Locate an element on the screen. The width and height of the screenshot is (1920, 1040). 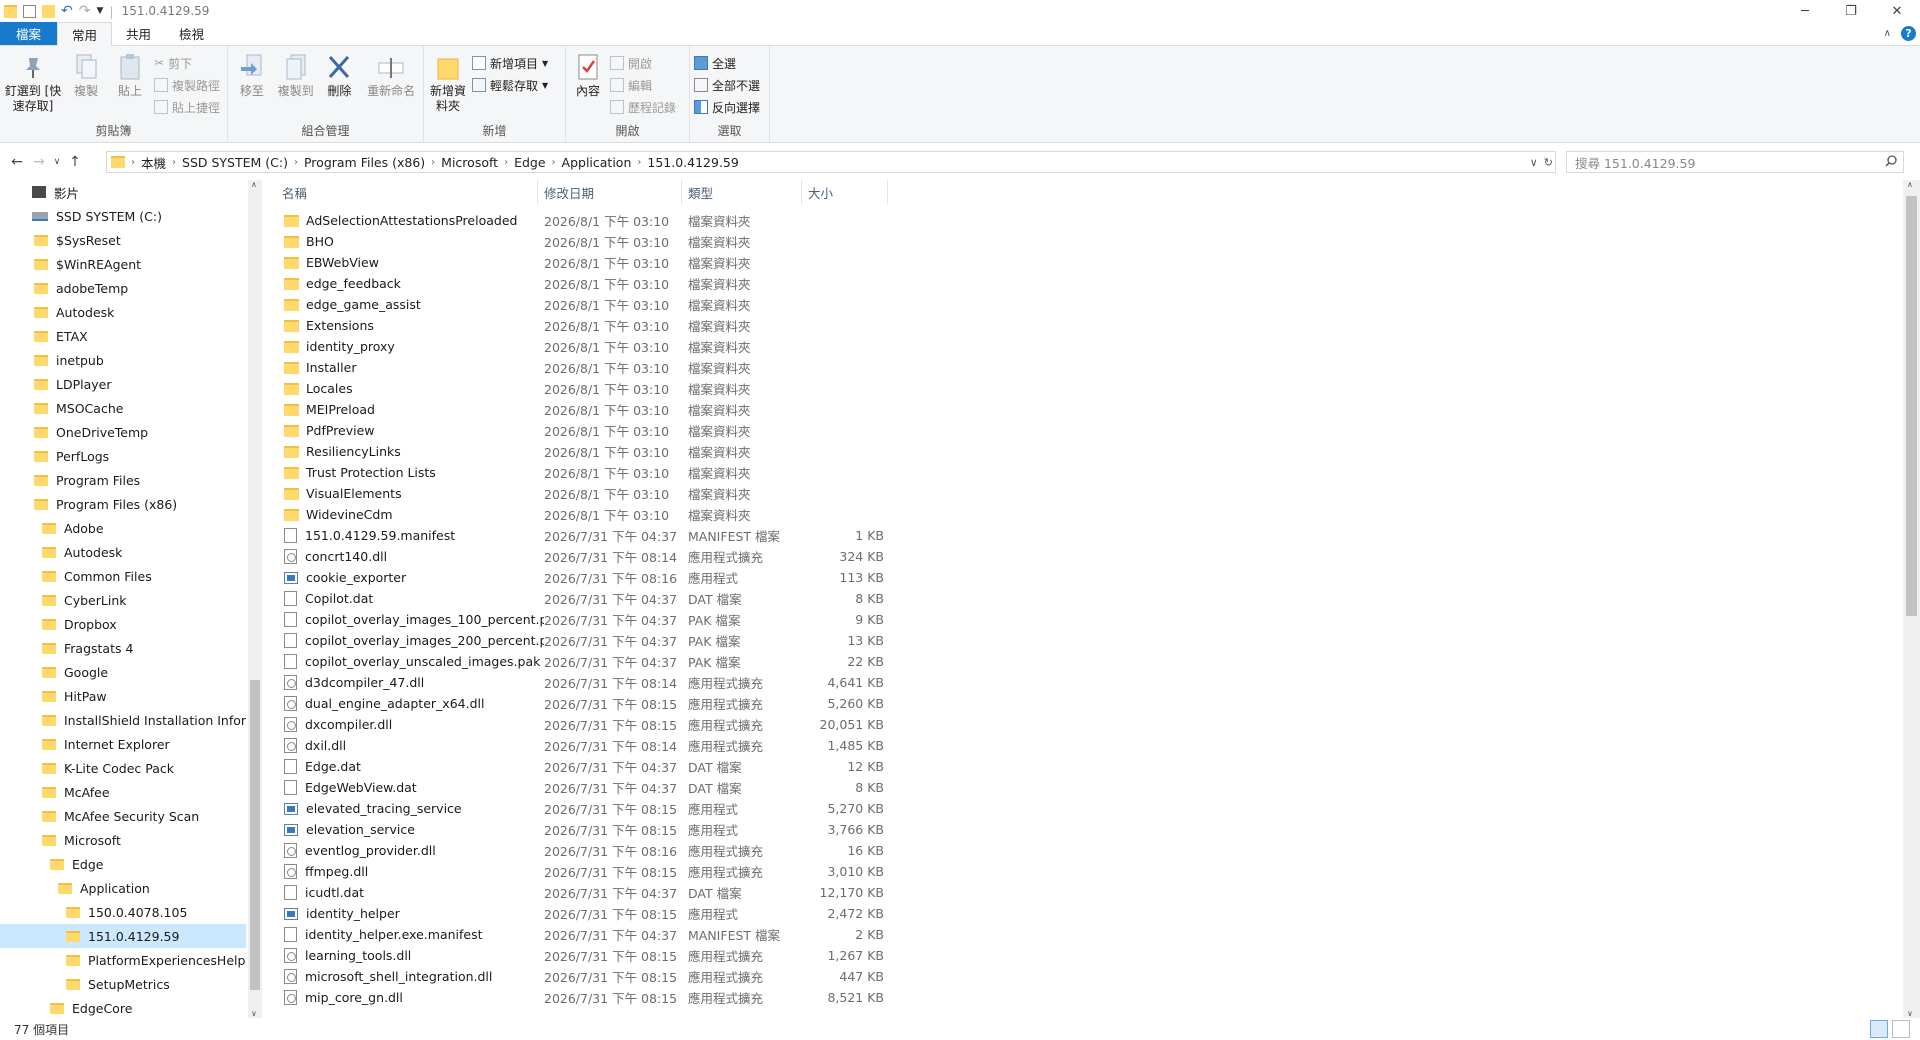
nav-item: Adobe is located at coordinates (123, 528).